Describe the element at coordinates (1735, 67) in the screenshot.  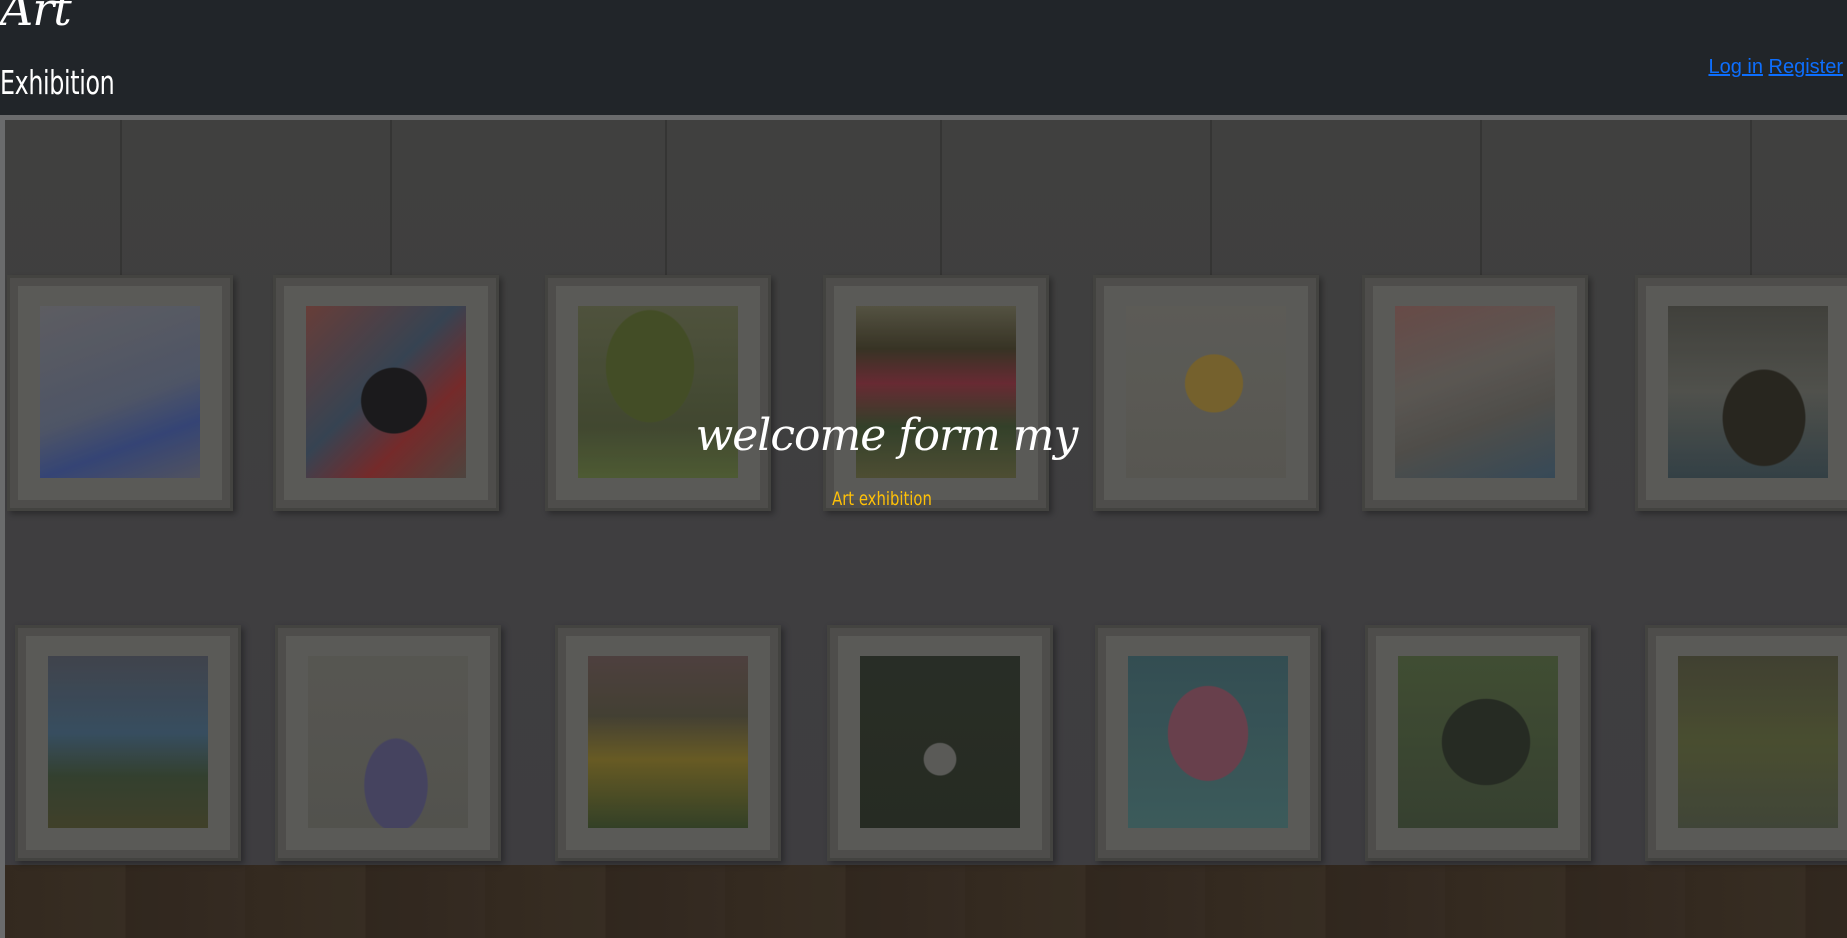
I see `login-link: Log in` at that location.